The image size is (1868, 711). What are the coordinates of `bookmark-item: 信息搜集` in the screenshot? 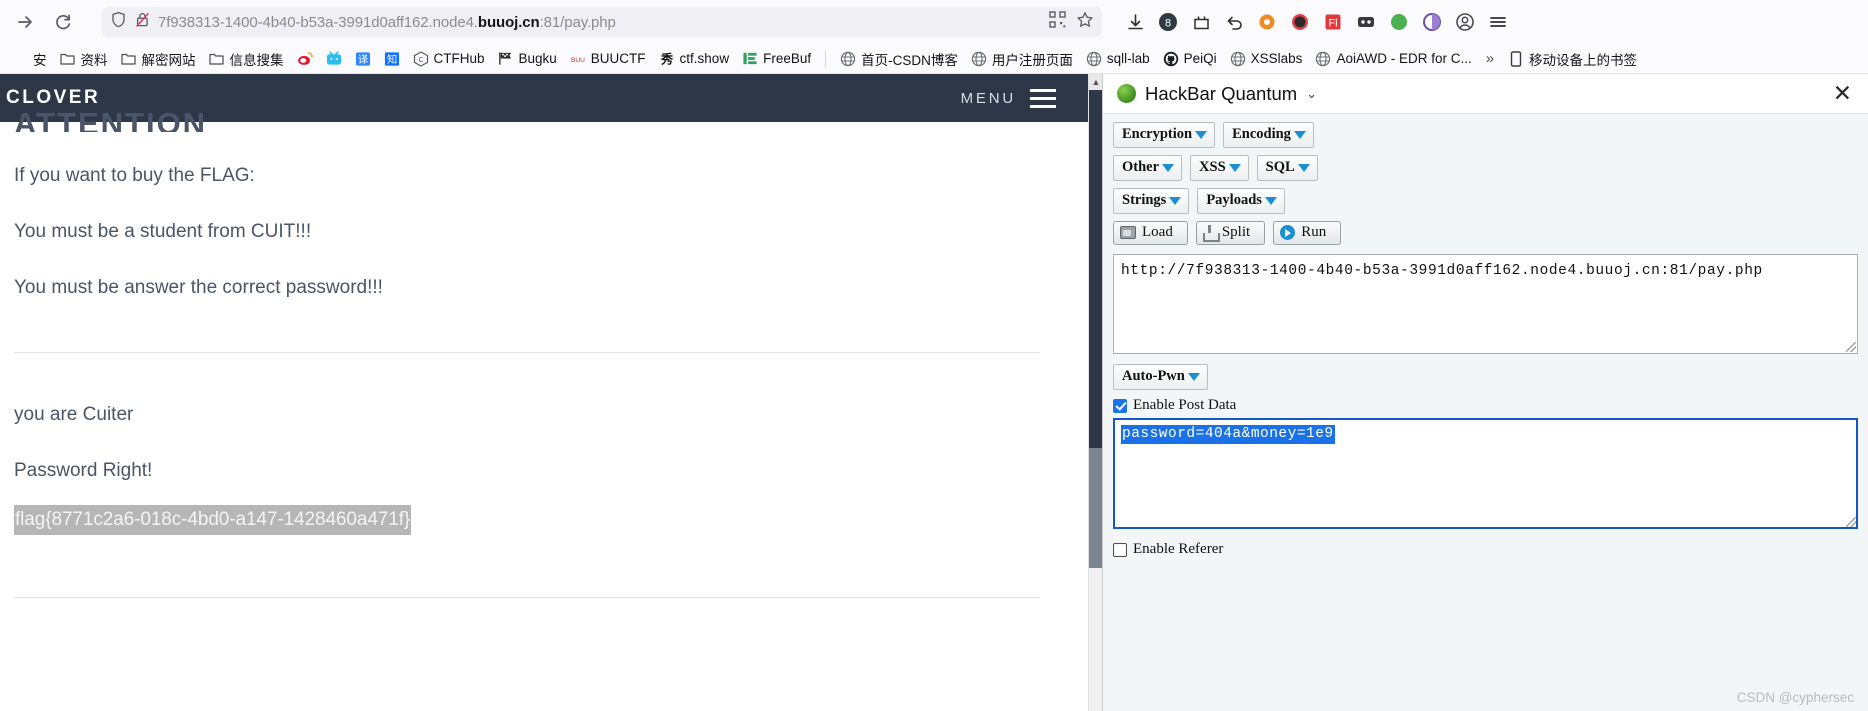 It's located at (246, 59).